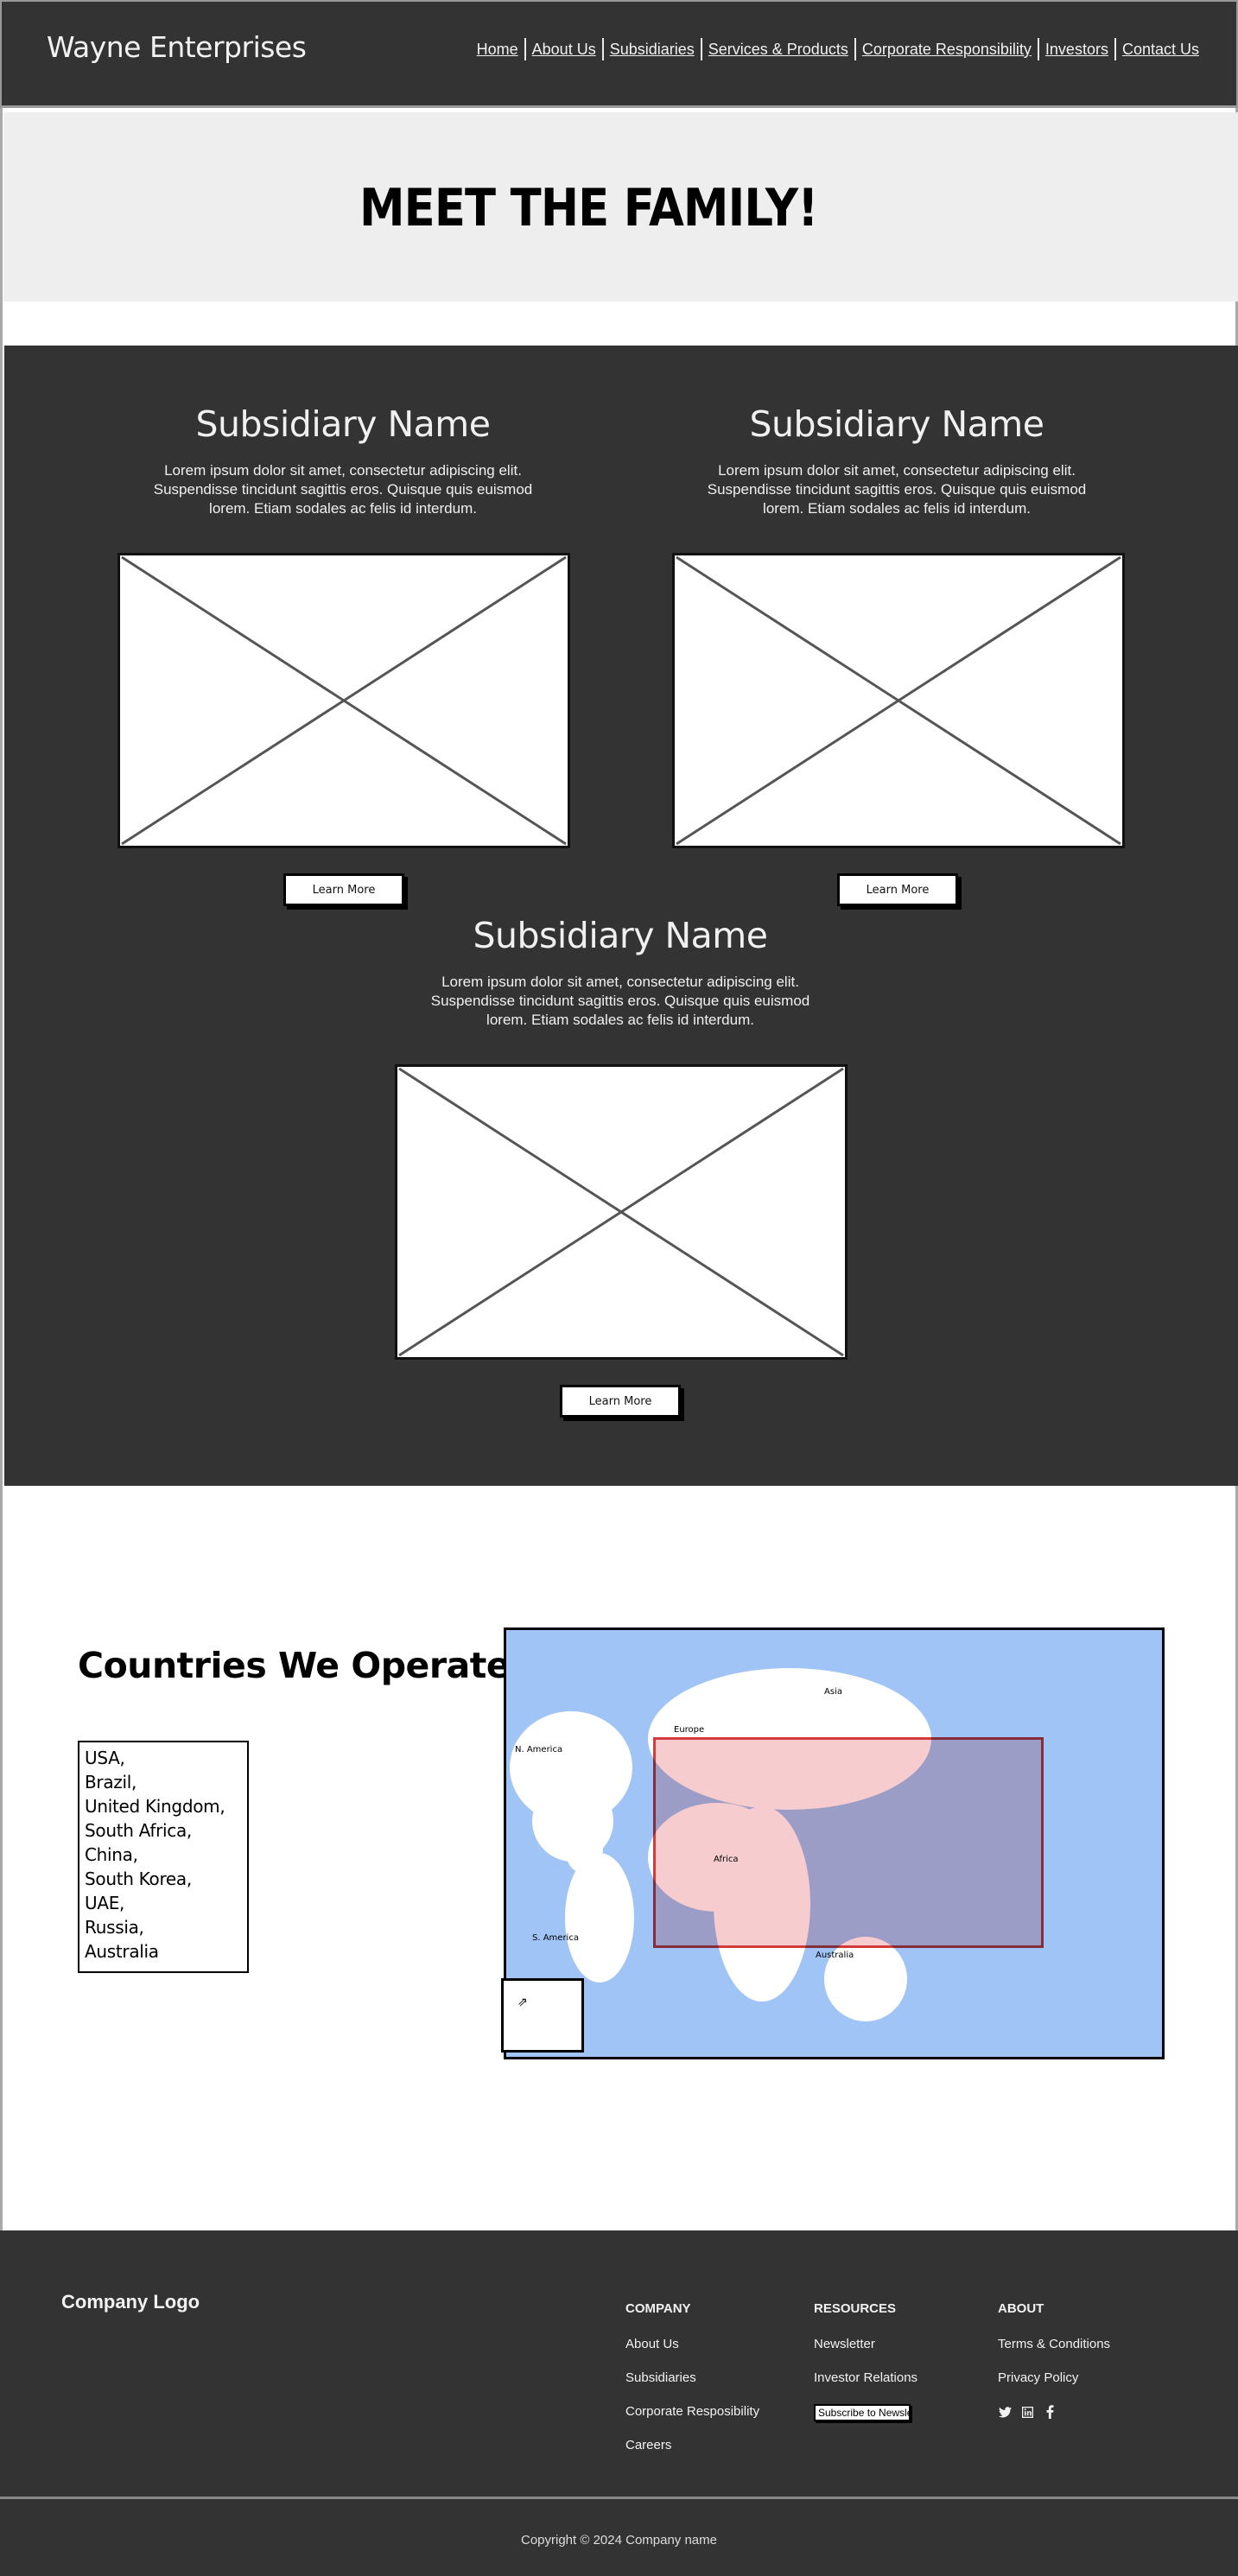 This screenshot has height=2576, width=1238. Describe the element at coordinates (778, 49) in the screenshot. I see `nav-services-products: Services & Products` at that location.